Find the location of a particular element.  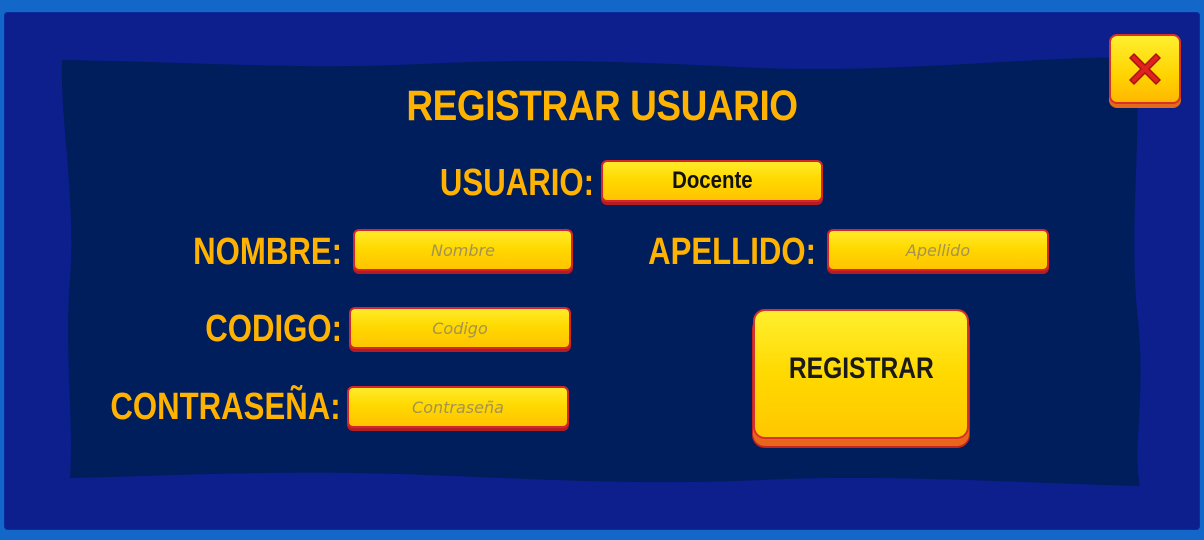

apellido-input is located at coordinates (938, 250).